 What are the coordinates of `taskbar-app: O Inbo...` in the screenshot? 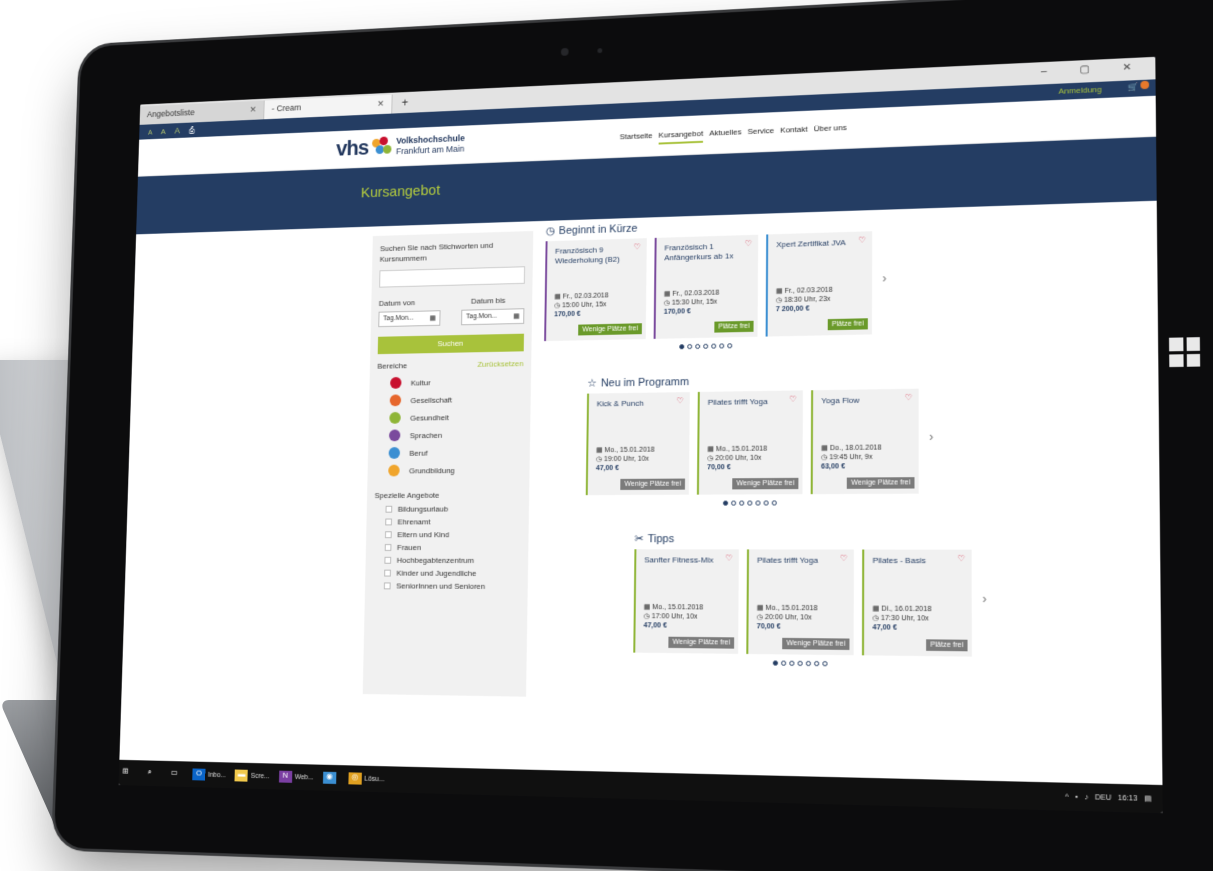 It's located at (209, 774).